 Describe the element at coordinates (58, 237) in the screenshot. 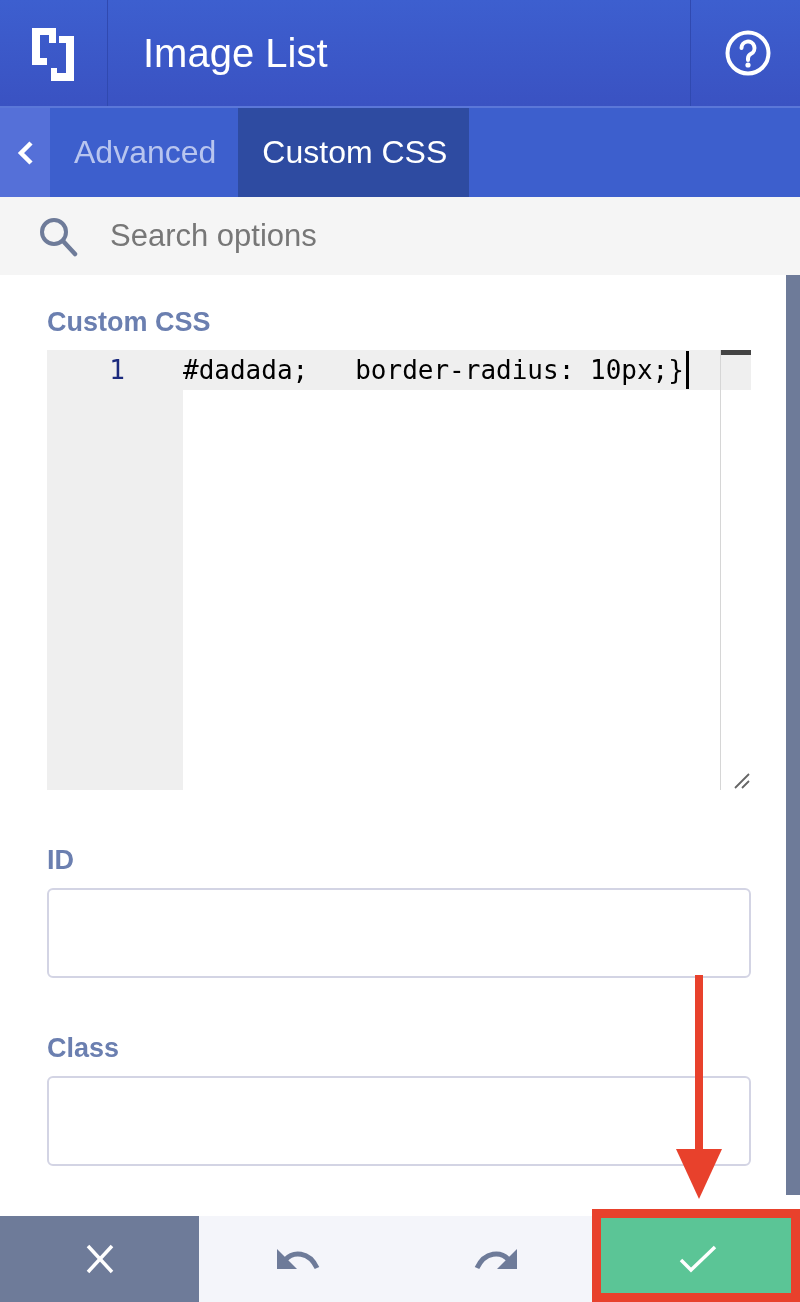

I see `search-icon` at that location.